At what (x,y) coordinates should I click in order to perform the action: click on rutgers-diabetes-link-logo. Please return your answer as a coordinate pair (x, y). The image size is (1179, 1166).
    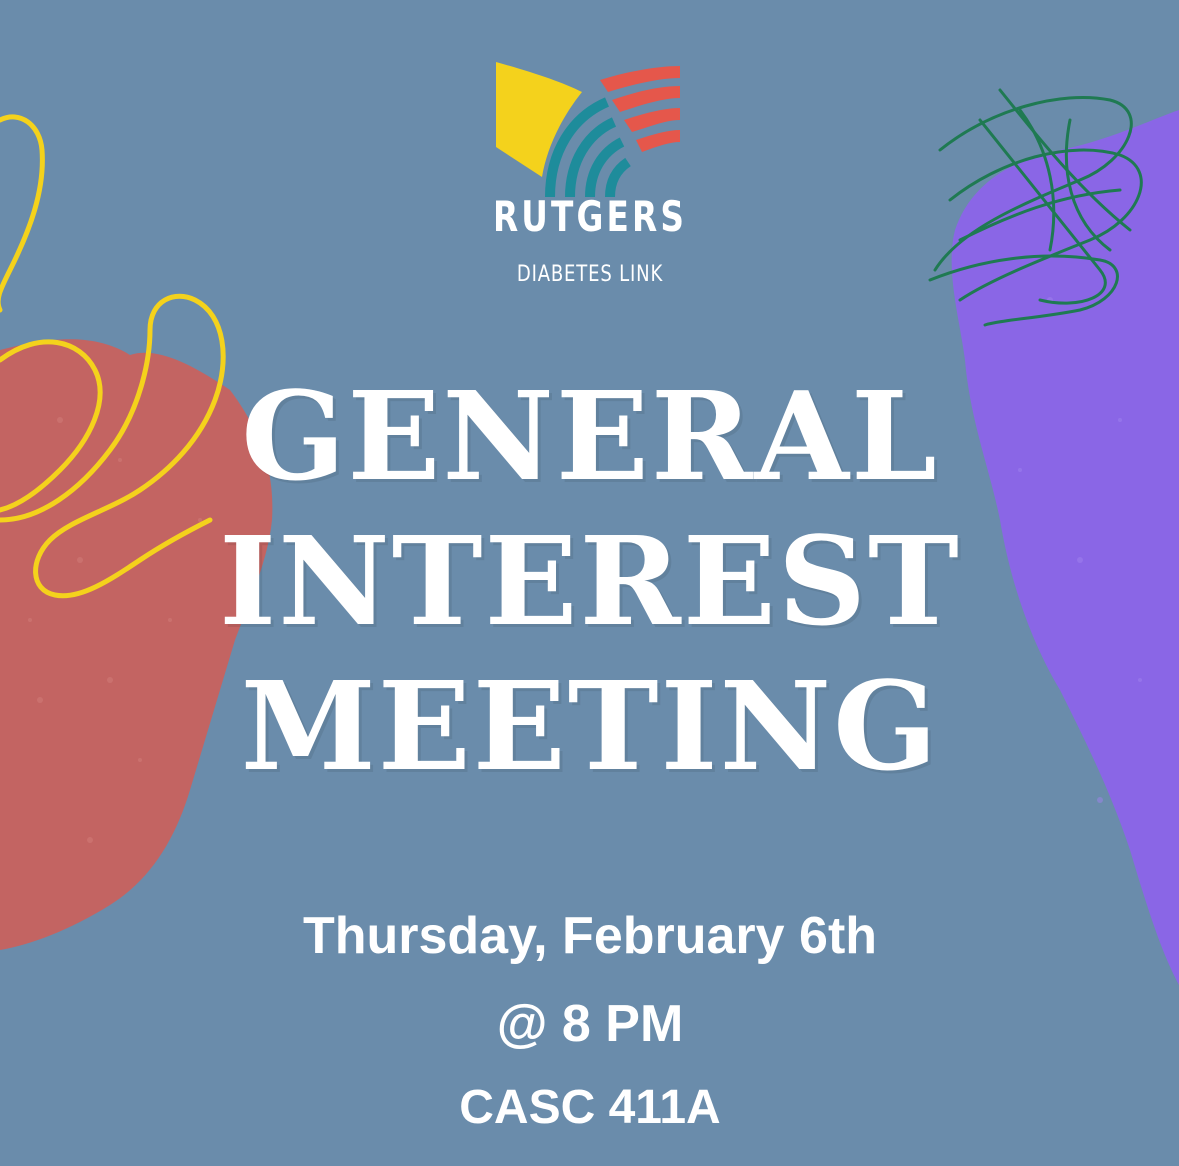
    Looking at the image, I should click on (588, 130).